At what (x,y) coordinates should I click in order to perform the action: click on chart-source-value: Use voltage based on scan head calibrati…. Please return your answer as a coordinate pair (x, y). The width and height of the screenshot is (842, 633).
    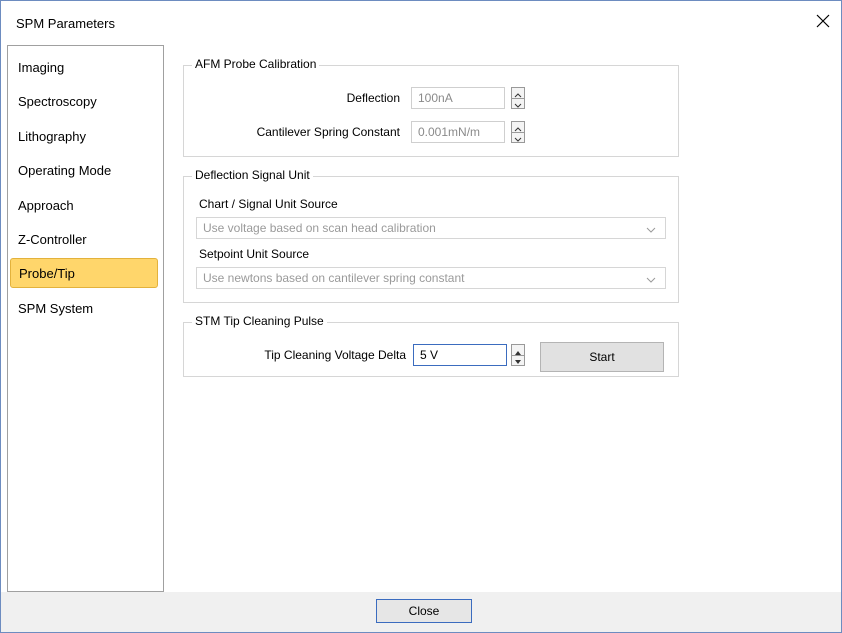
    Looking at the image, I should click on (319, 228).